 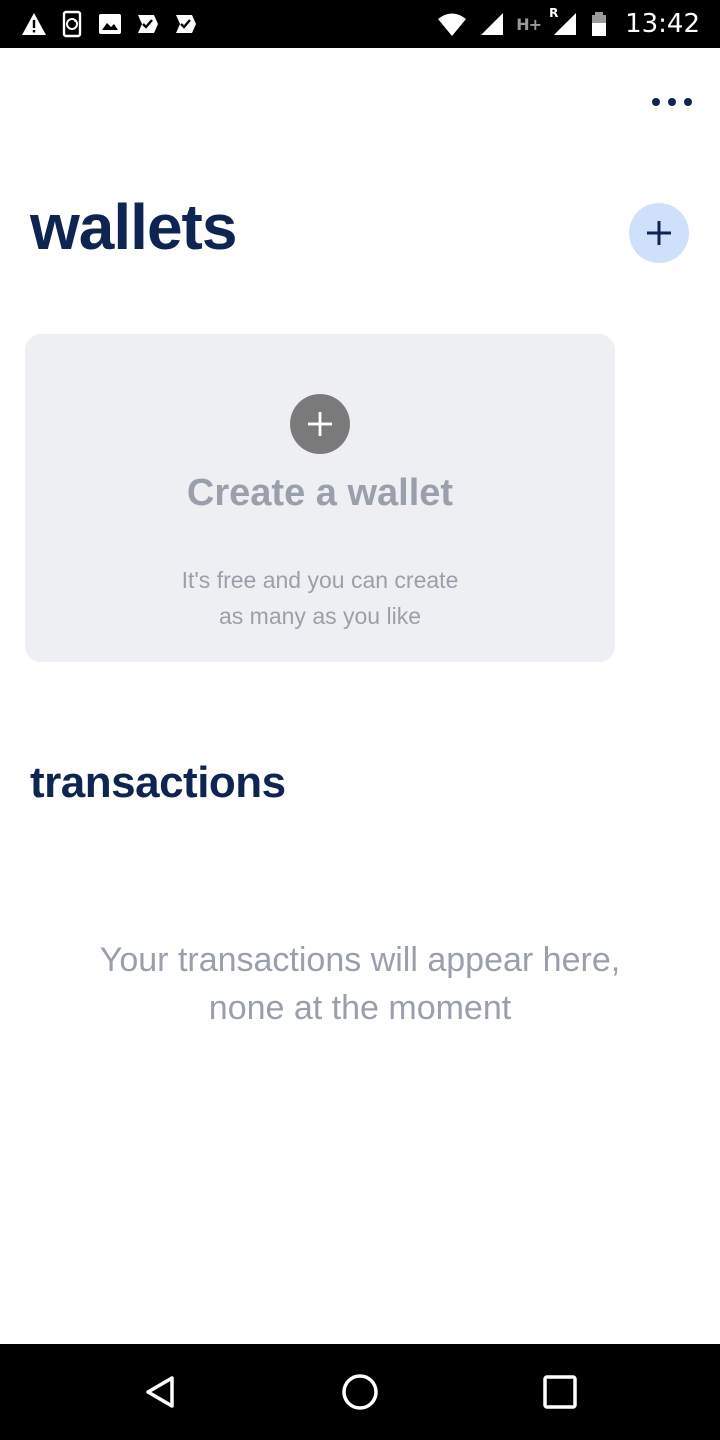 I want to click on more-horizontal-icon, so click(x=672, y=102).